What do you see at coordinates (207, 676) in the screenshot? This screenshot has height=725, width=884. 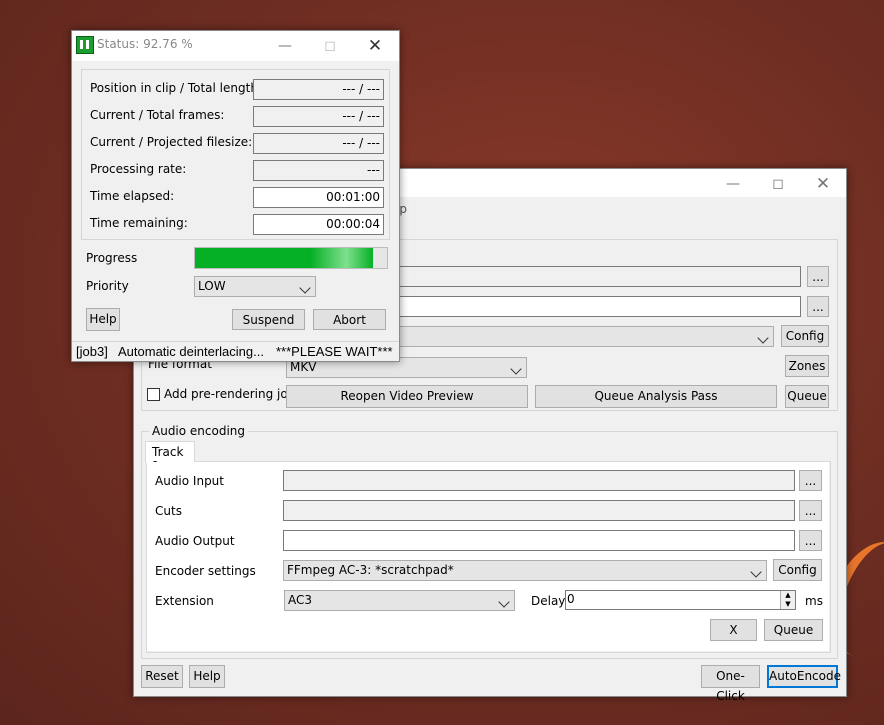 I see `help-button: Help` at bounding box center [207, 676].